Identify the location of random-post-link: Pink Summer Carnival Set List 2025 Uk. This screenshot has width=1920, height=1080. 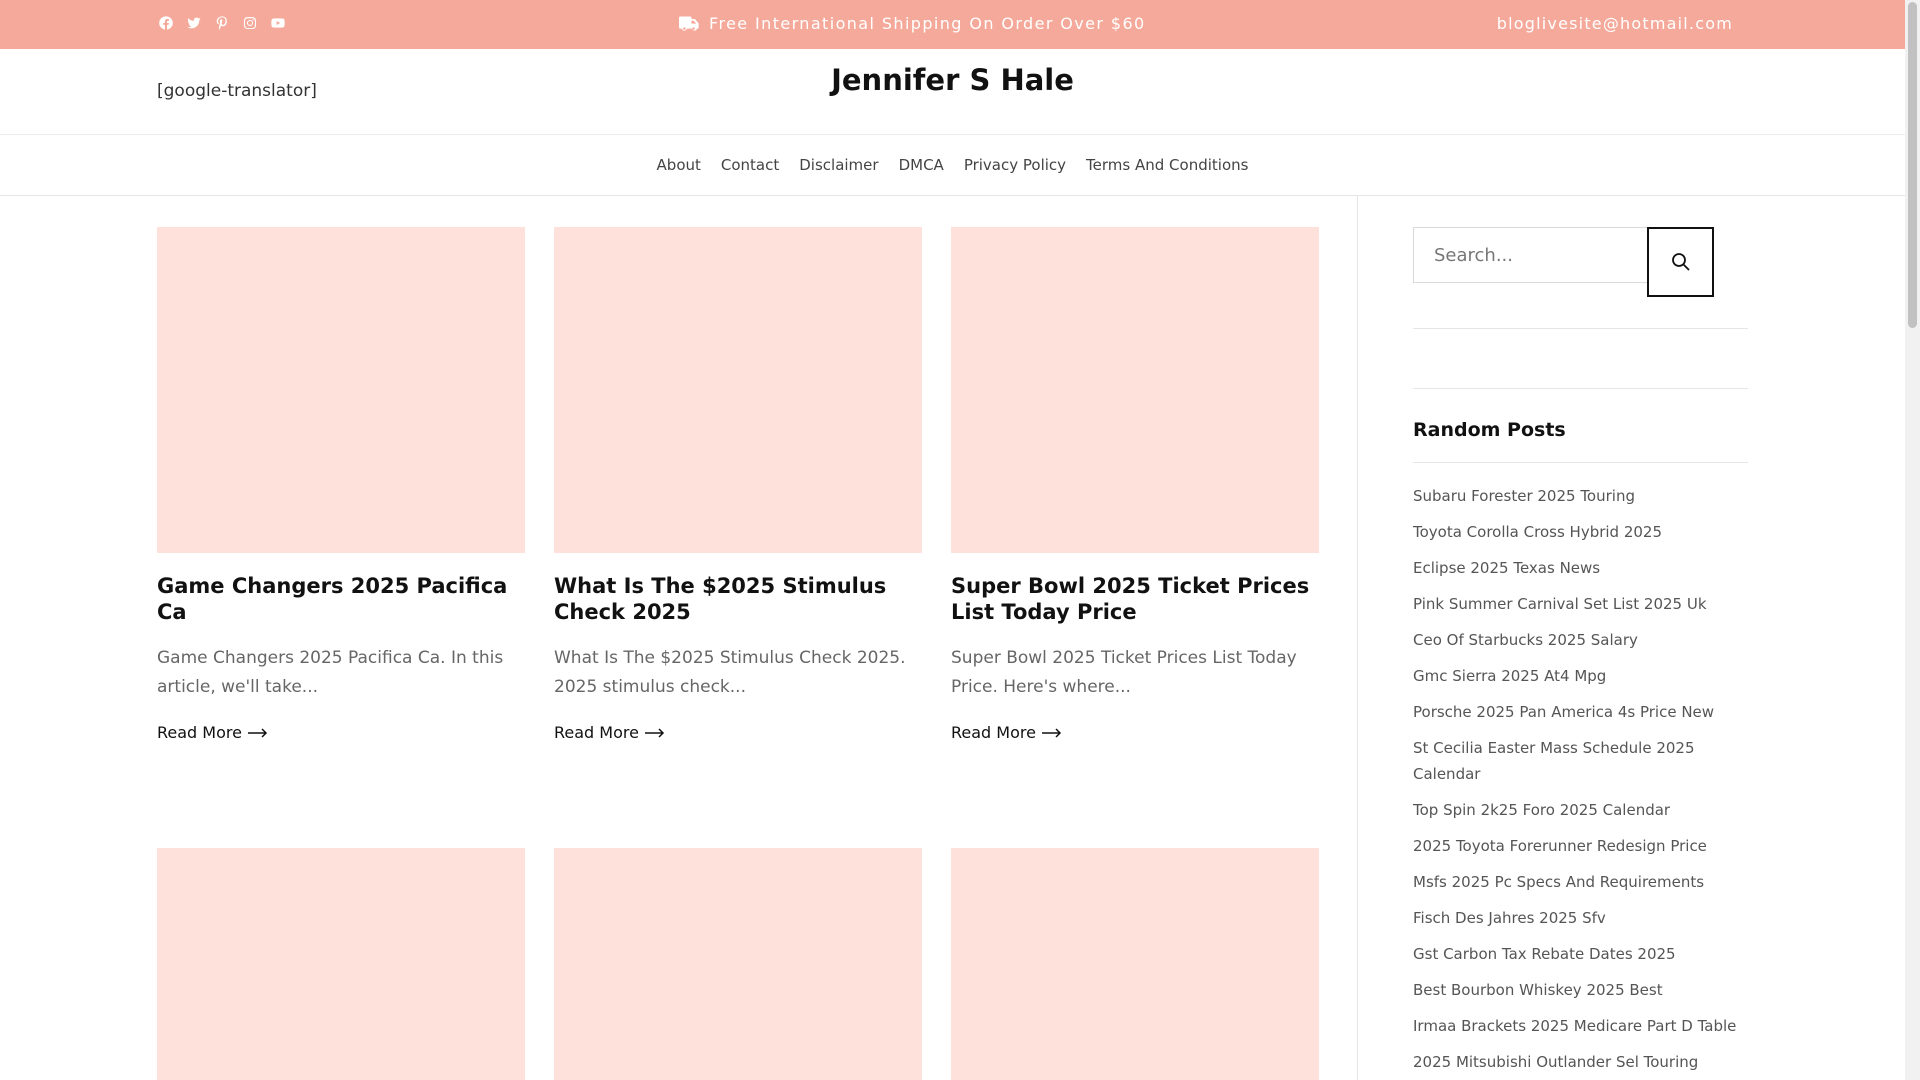
(1578, 604).